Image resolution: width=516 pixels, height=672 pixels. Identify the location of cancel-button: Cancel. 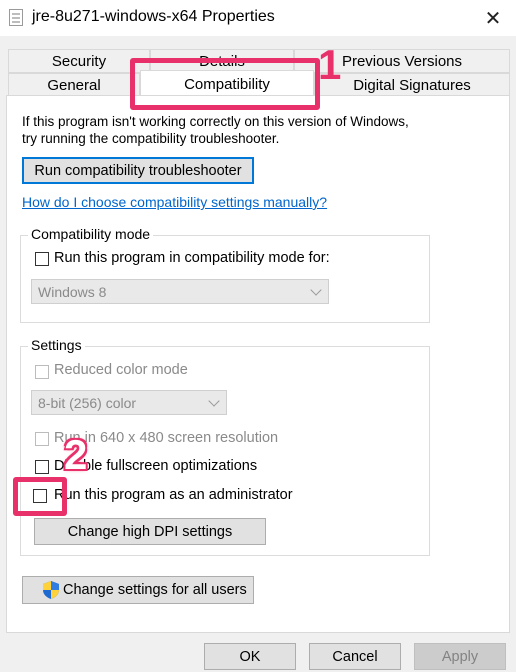
(355, 656).